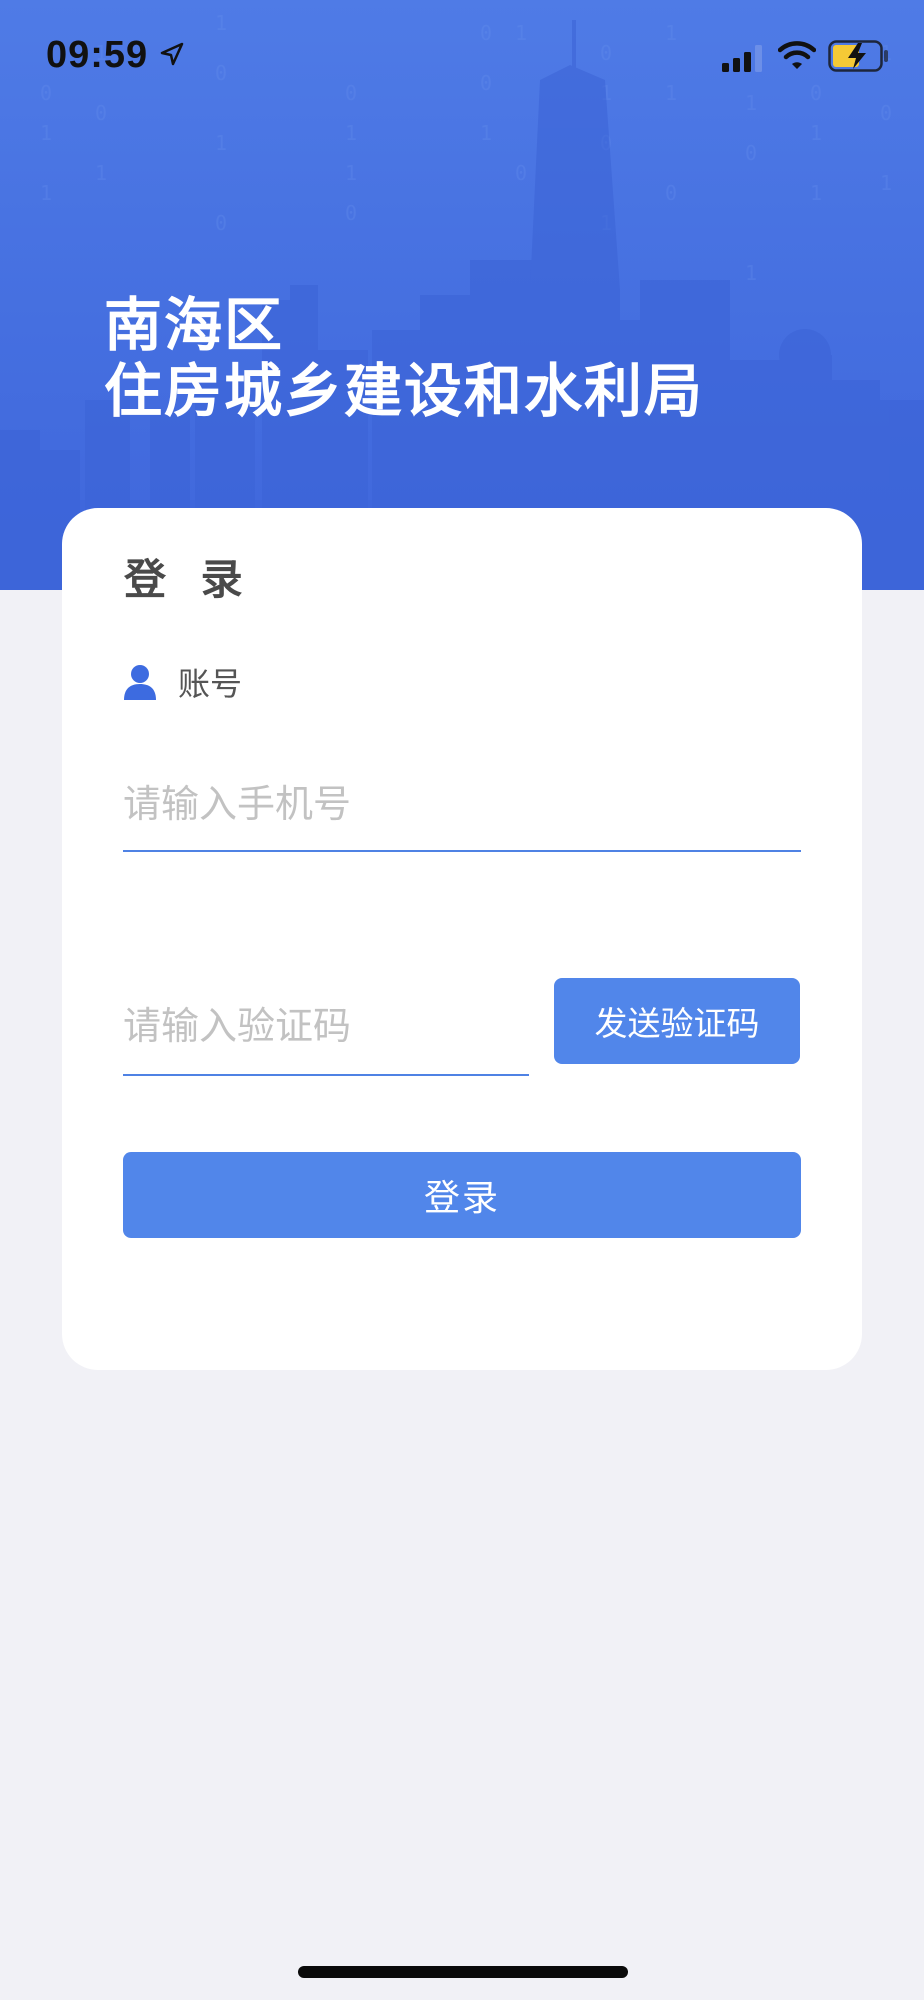  I want to click on status-bar: 09:59, so click(462, 55).